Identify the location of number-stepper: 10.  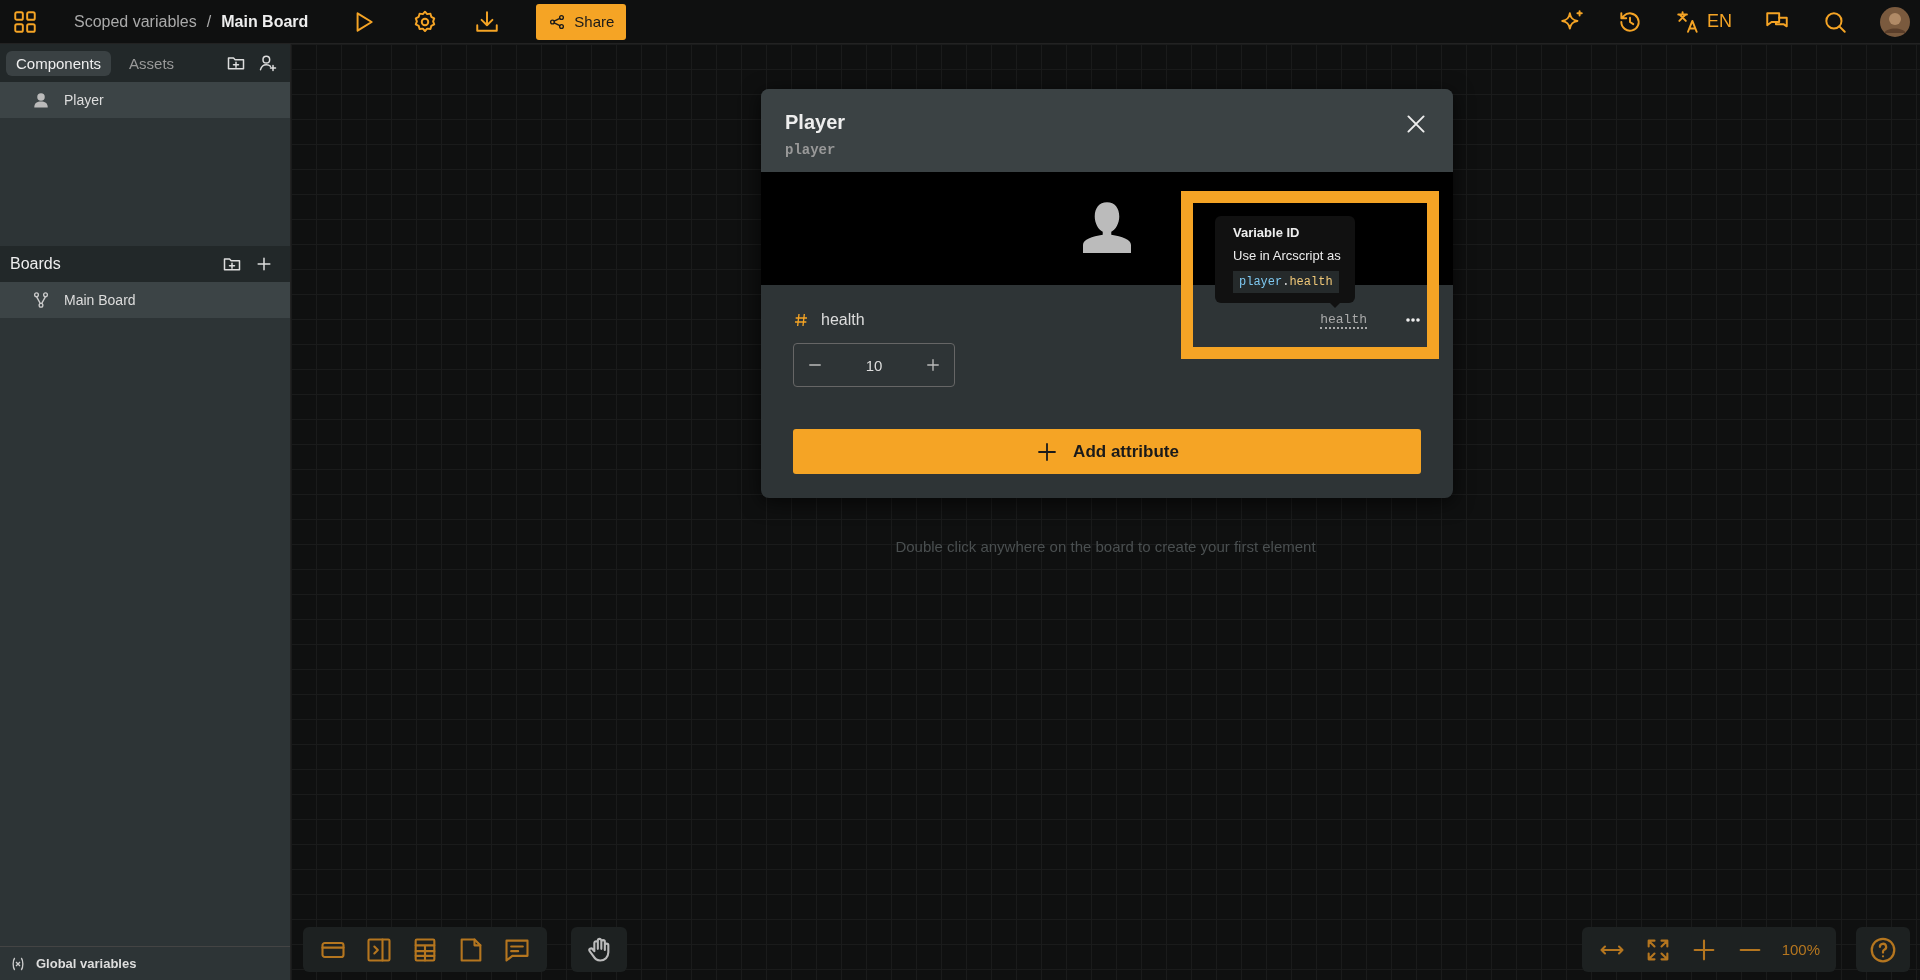
(874, 365).